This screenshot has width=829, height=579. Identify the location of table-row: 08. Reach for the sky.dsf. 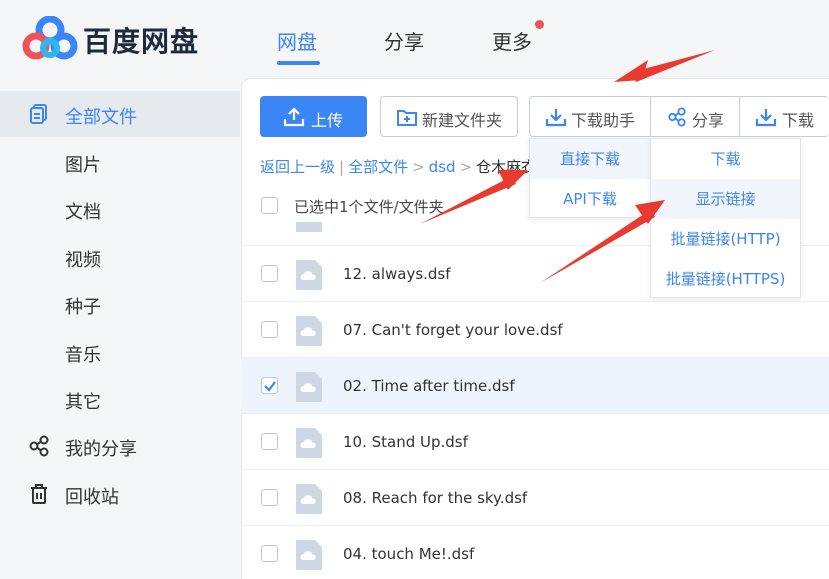
(535, 498).